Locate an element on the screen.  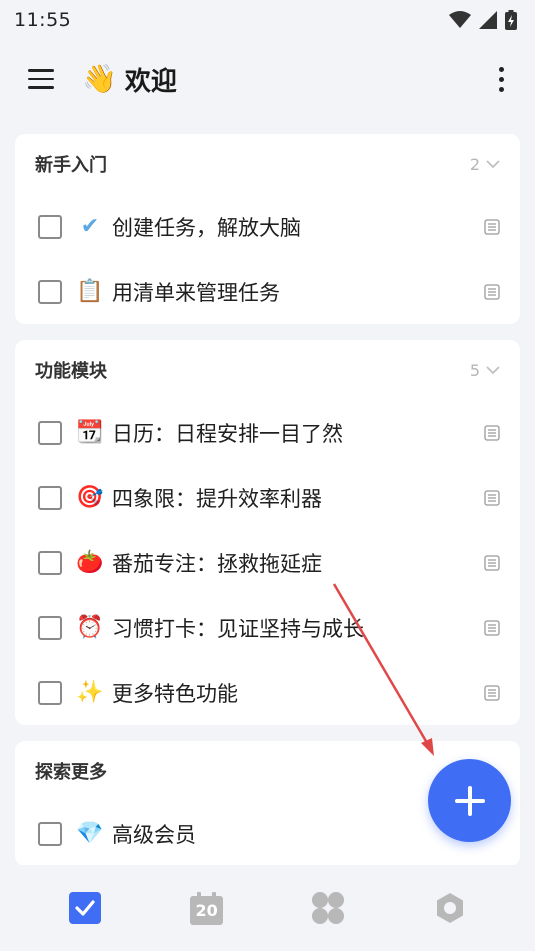
add-task-button is located at coordinates (469, 800).